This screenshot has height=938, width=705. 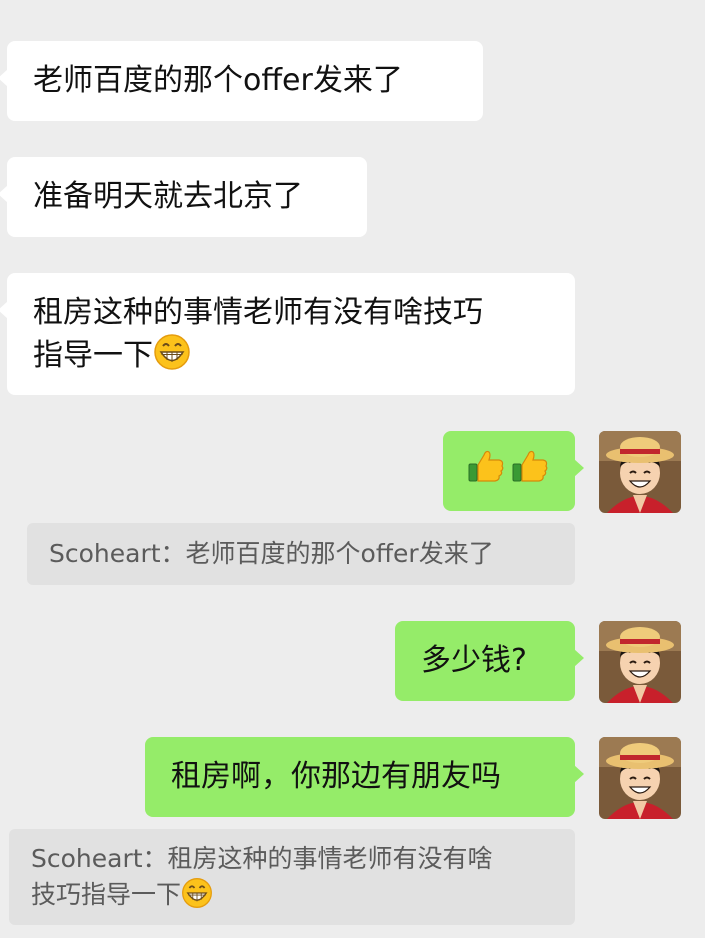 What do you see at coordinates (291, 357) in the screenshot?
I see `message-text-line: 指导一下` at bounding box center [291, 357].